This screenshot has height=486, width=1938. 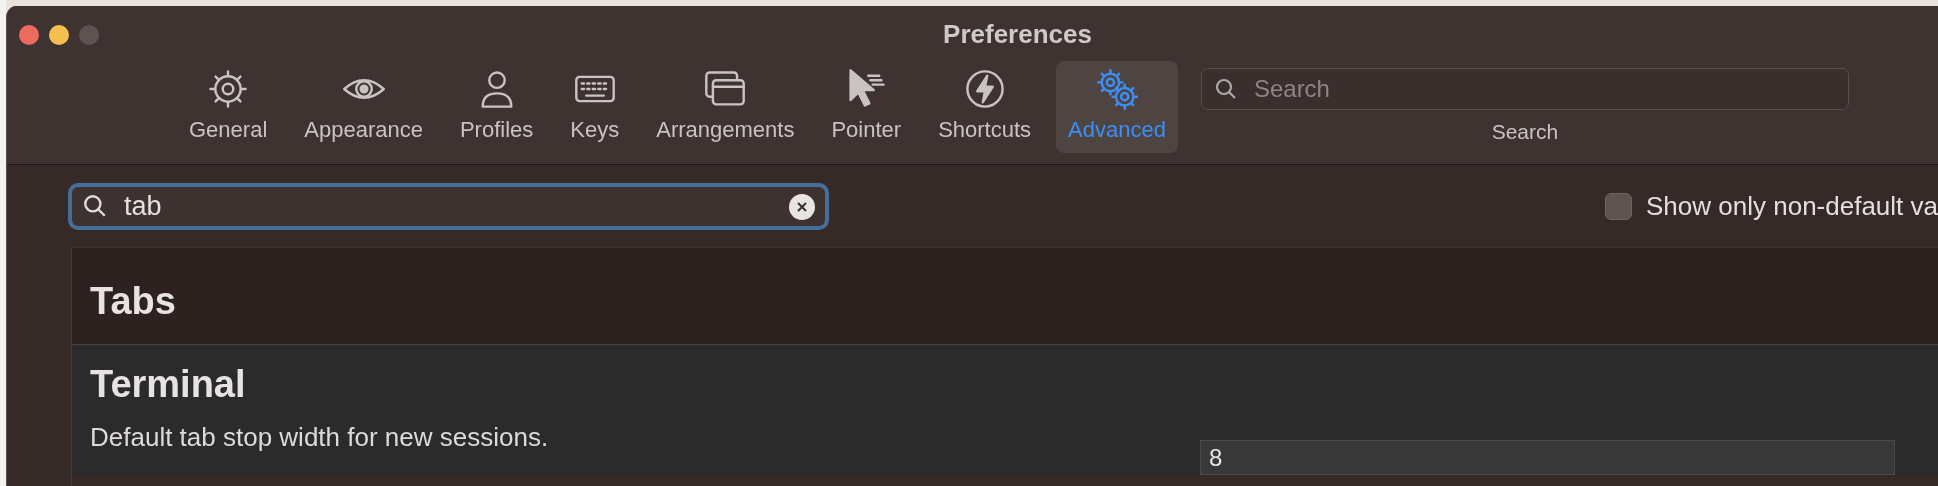 What do you see at coordinates (168, 384) in the screenshot?
I see `section-title: Terminal` at bounding box center [168, 384].